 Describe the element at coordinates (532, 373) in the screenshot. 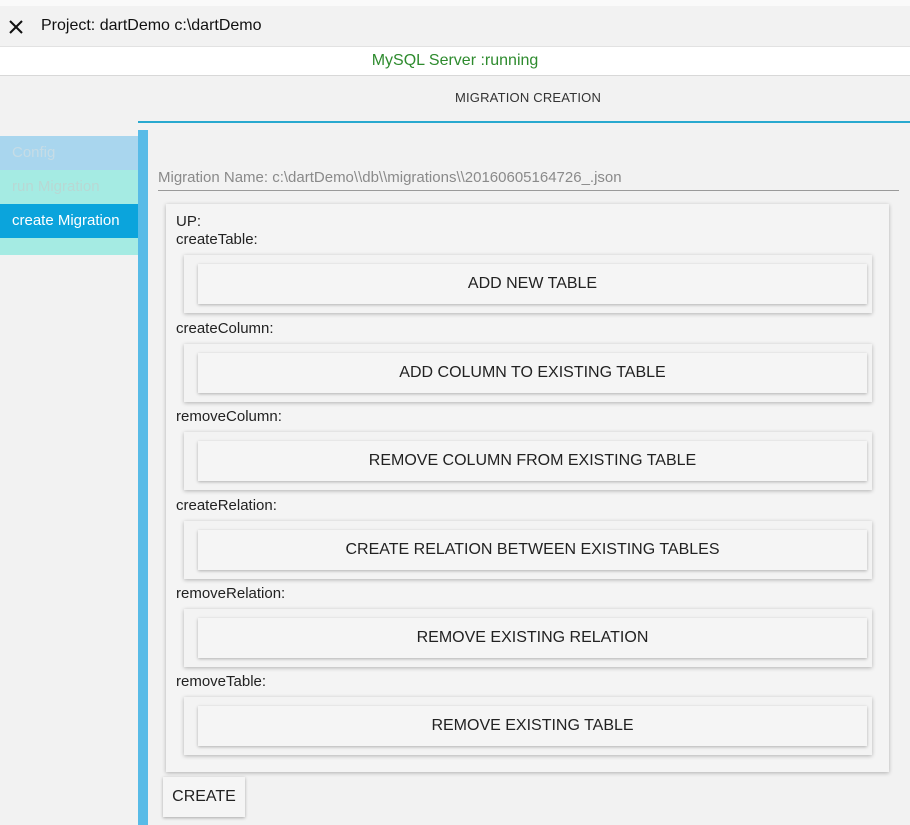

I see `add-column-button: ADD COLUMN TO EXISTING TABLE` at that location.